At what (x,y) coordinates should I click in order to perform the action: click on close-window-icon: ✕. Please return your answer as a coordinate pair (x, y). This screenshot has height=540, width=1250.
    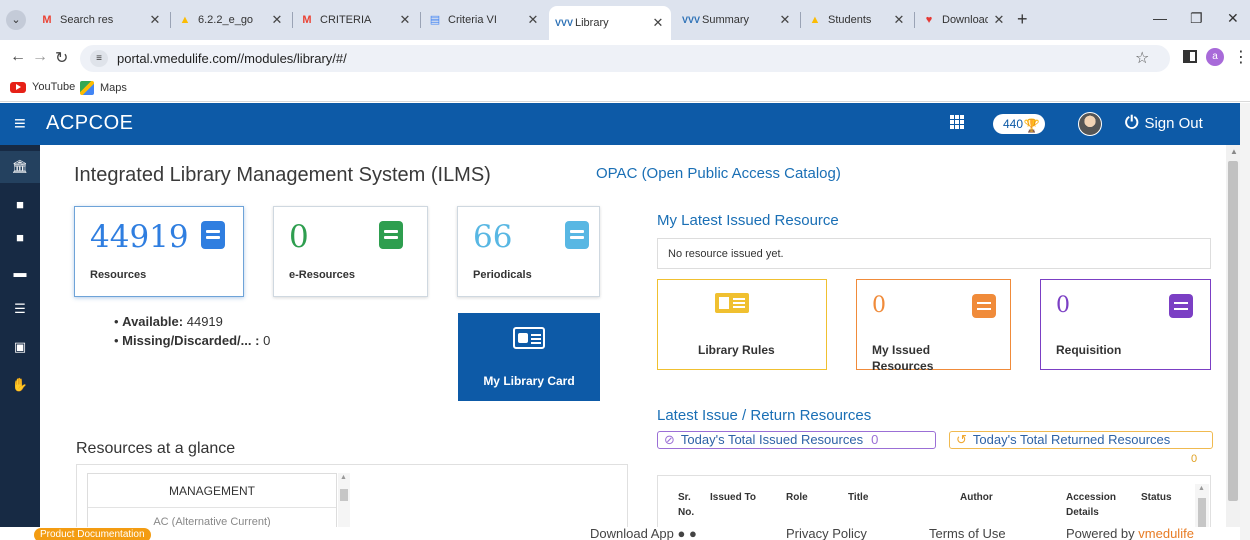
    Looking at the image, I should click on (1233, 18).